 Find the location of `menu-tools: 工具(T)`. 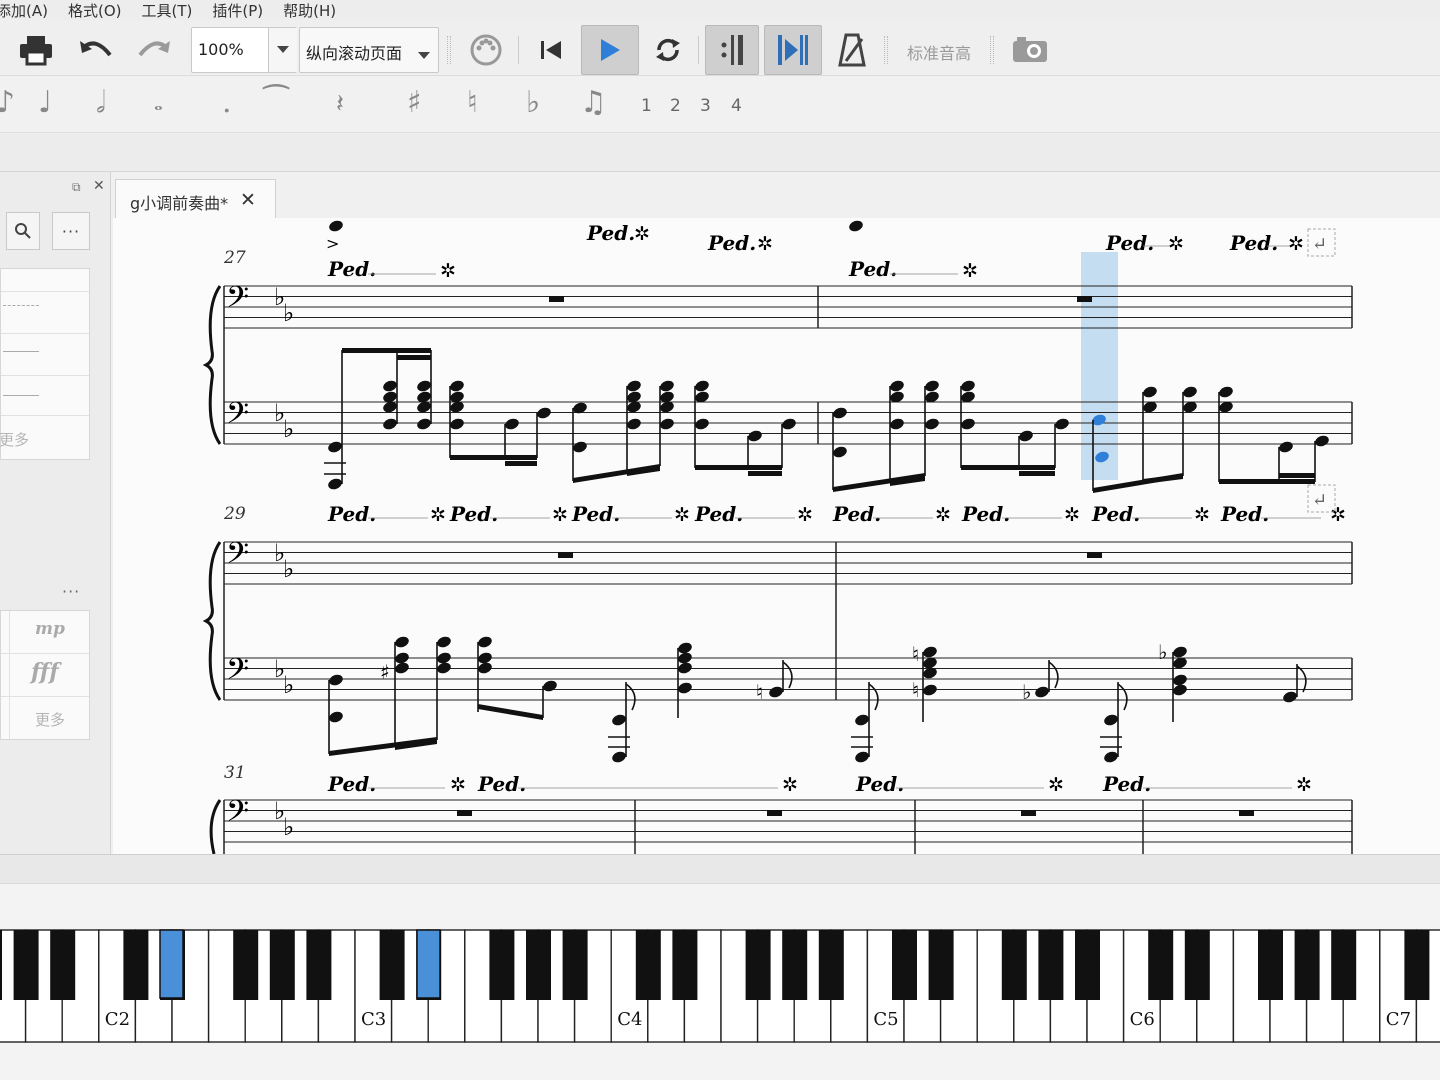

menu-tools: 工具(T) is located at coordinates (166, 10).